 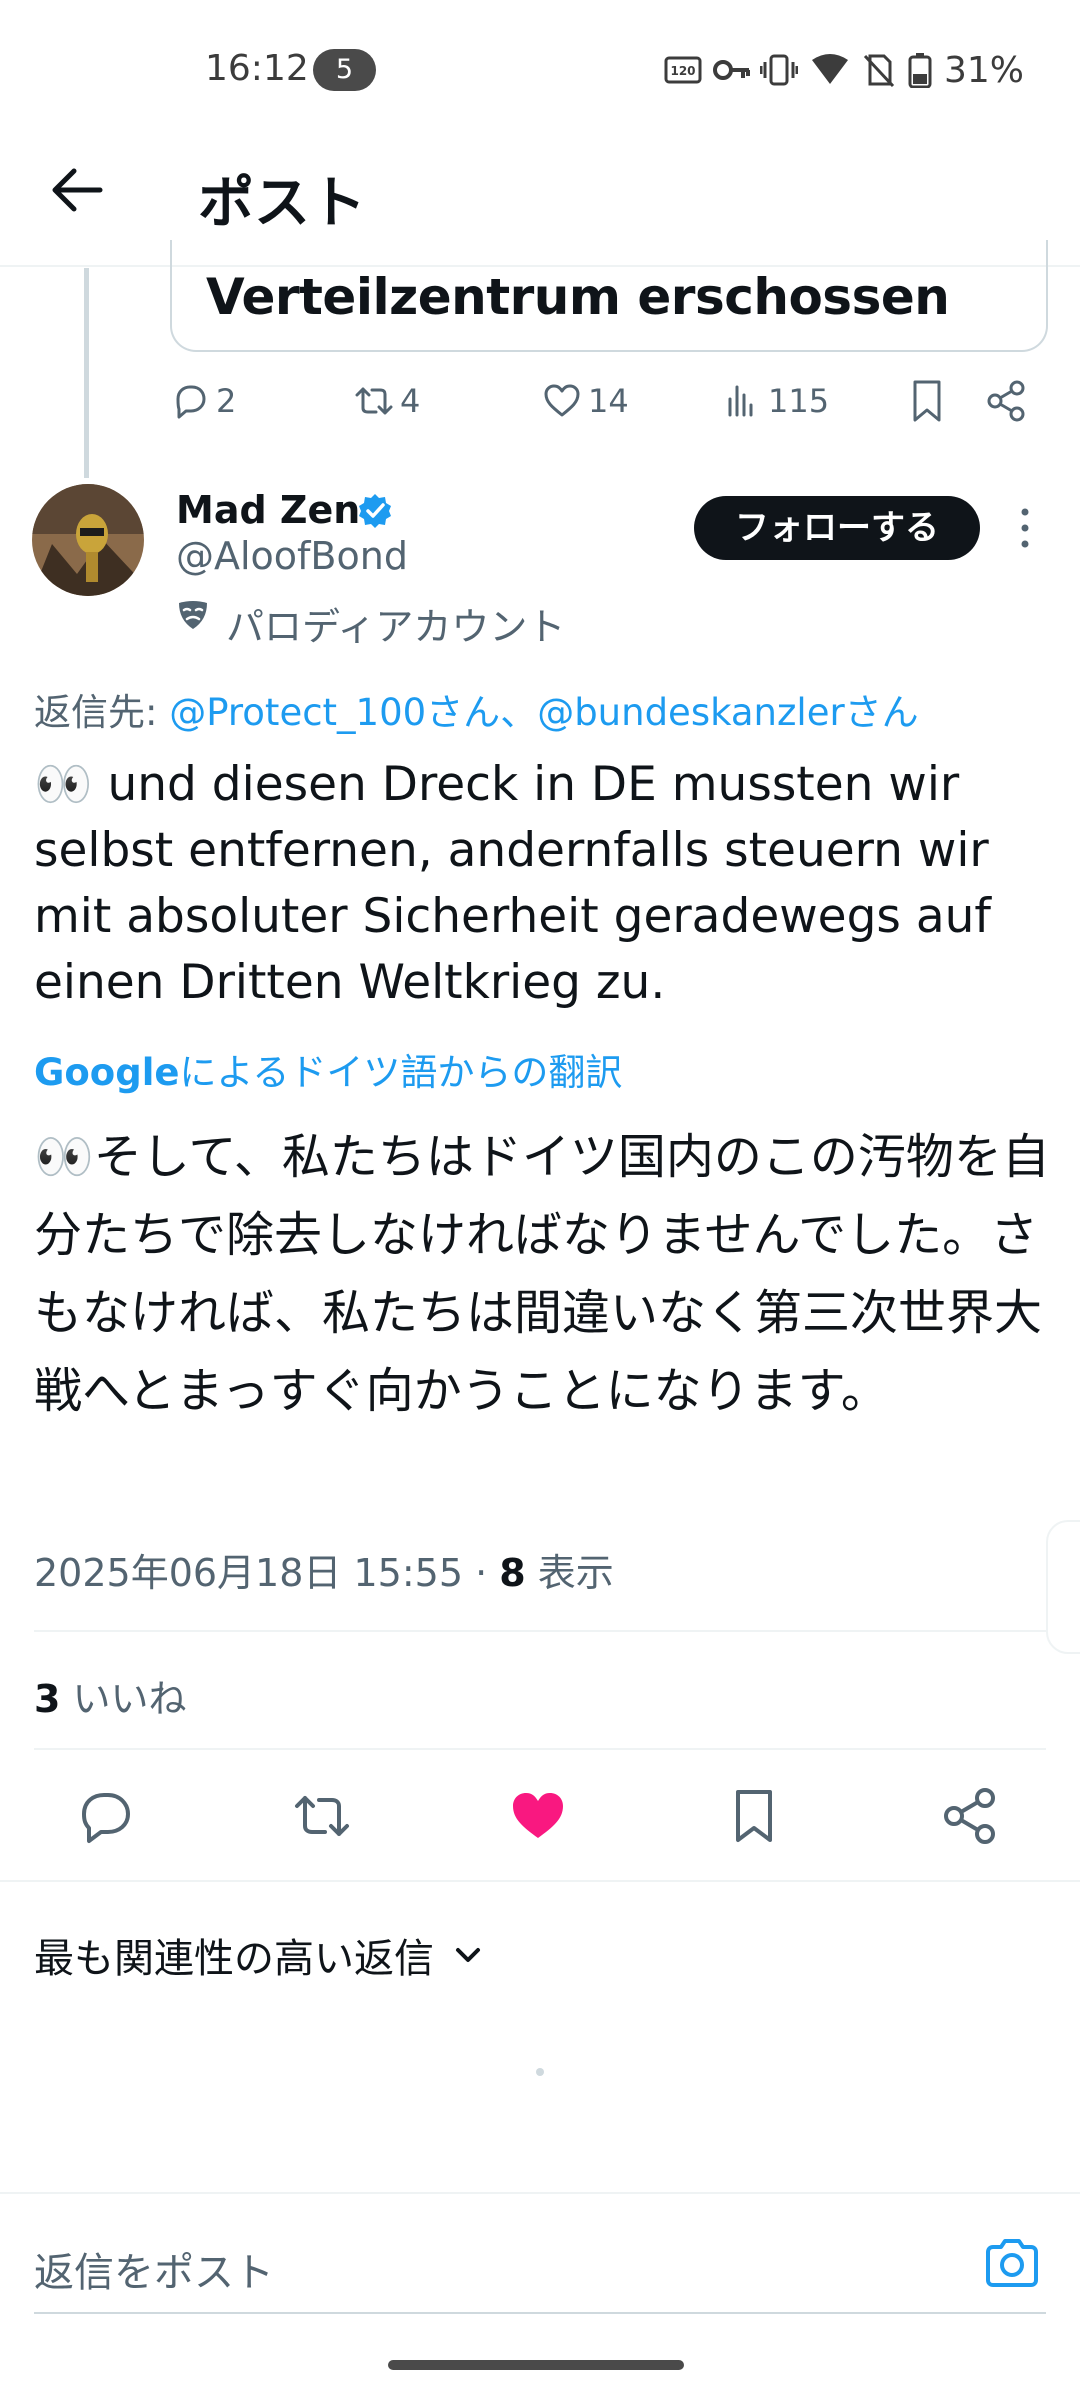 I want to click on link-preview-headline: Verteilzentrum erschossen, so click(x=578, y=297).